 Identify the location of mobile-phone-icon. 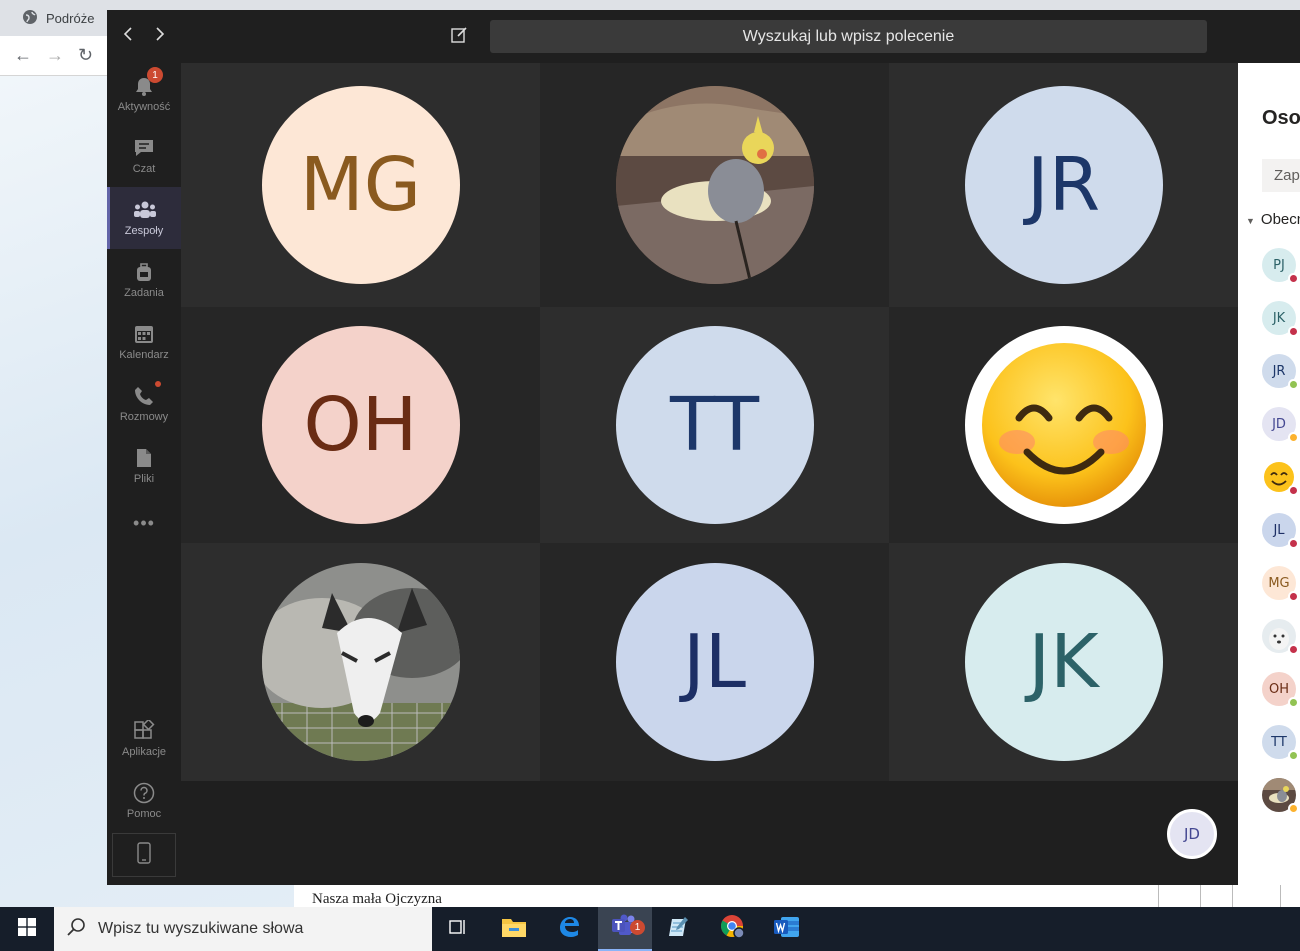
(144, 855).